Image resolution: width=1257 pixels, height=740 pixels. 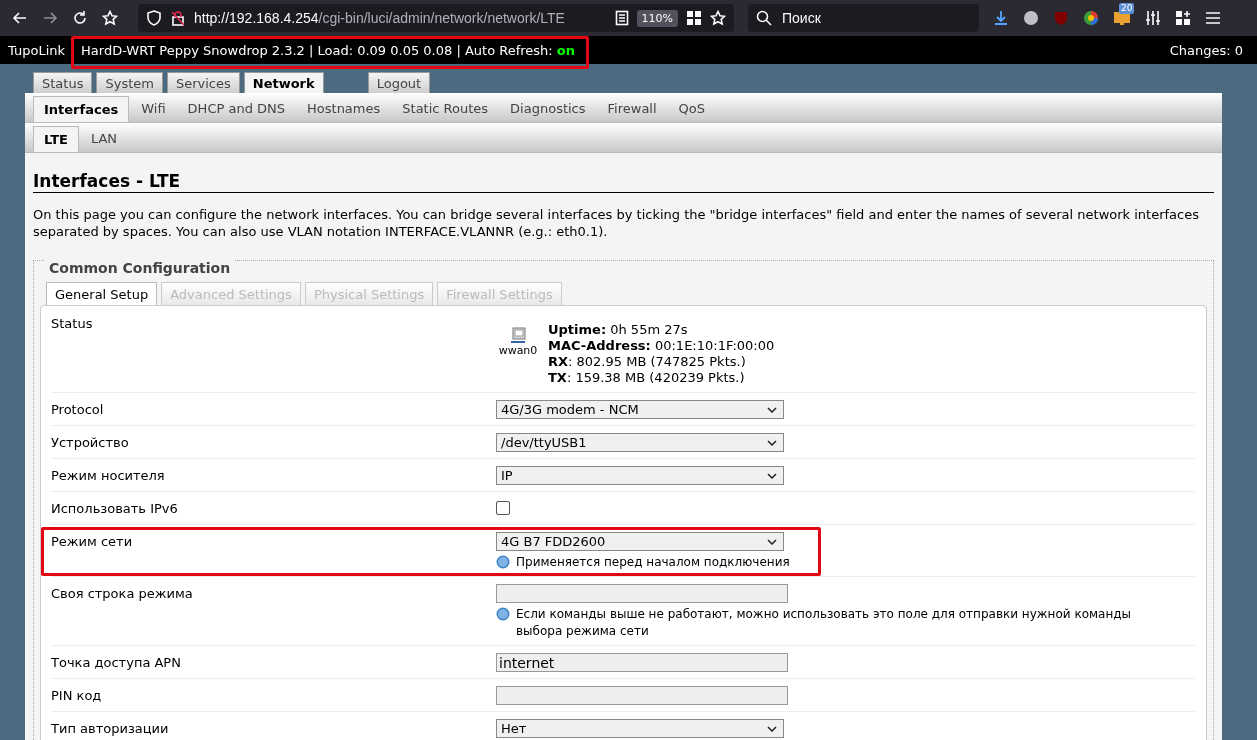 What do you see at coordinates (56, 139) in the screenshot?
I see `nav-tab: LTE` at bounding box center [56, 139].